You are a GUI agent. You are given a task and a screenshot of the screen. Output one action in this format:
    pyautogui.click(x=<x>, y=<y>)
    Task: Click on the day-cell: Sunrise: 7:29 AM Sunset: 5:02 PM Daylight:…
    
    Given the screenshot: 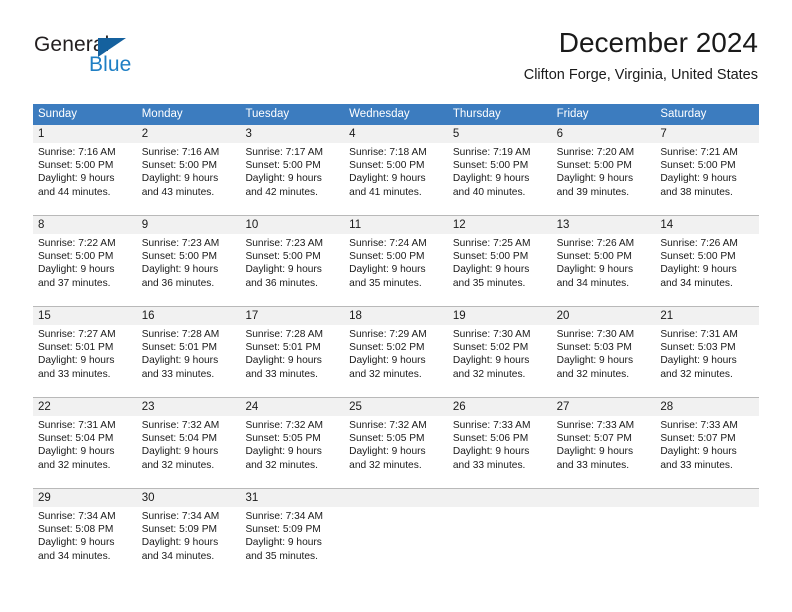 What is the action you would take?
    pyautogui.click(x=396, y=361)
    